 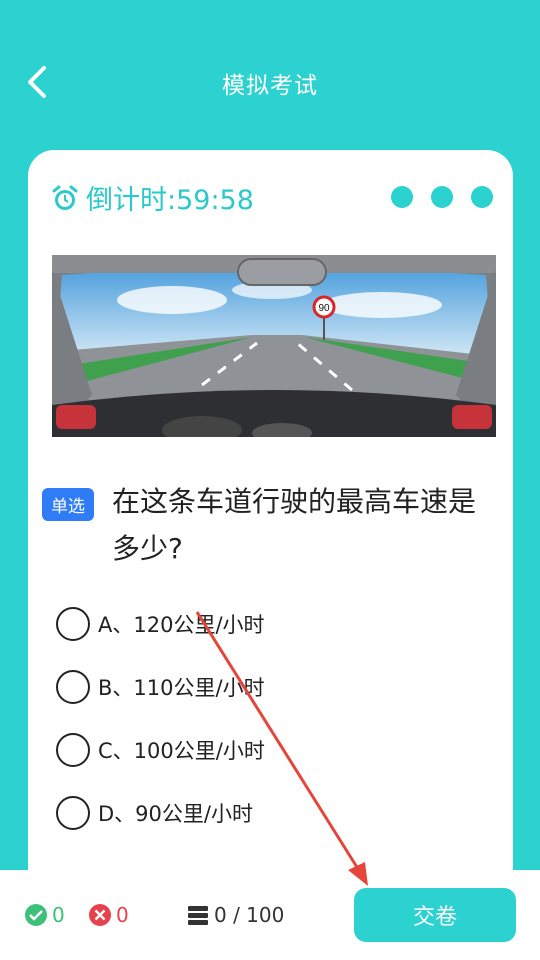 I want to click on question-block: 单选 在这条车道行驶的最高车速是多少?, so click(x=262, y=525).